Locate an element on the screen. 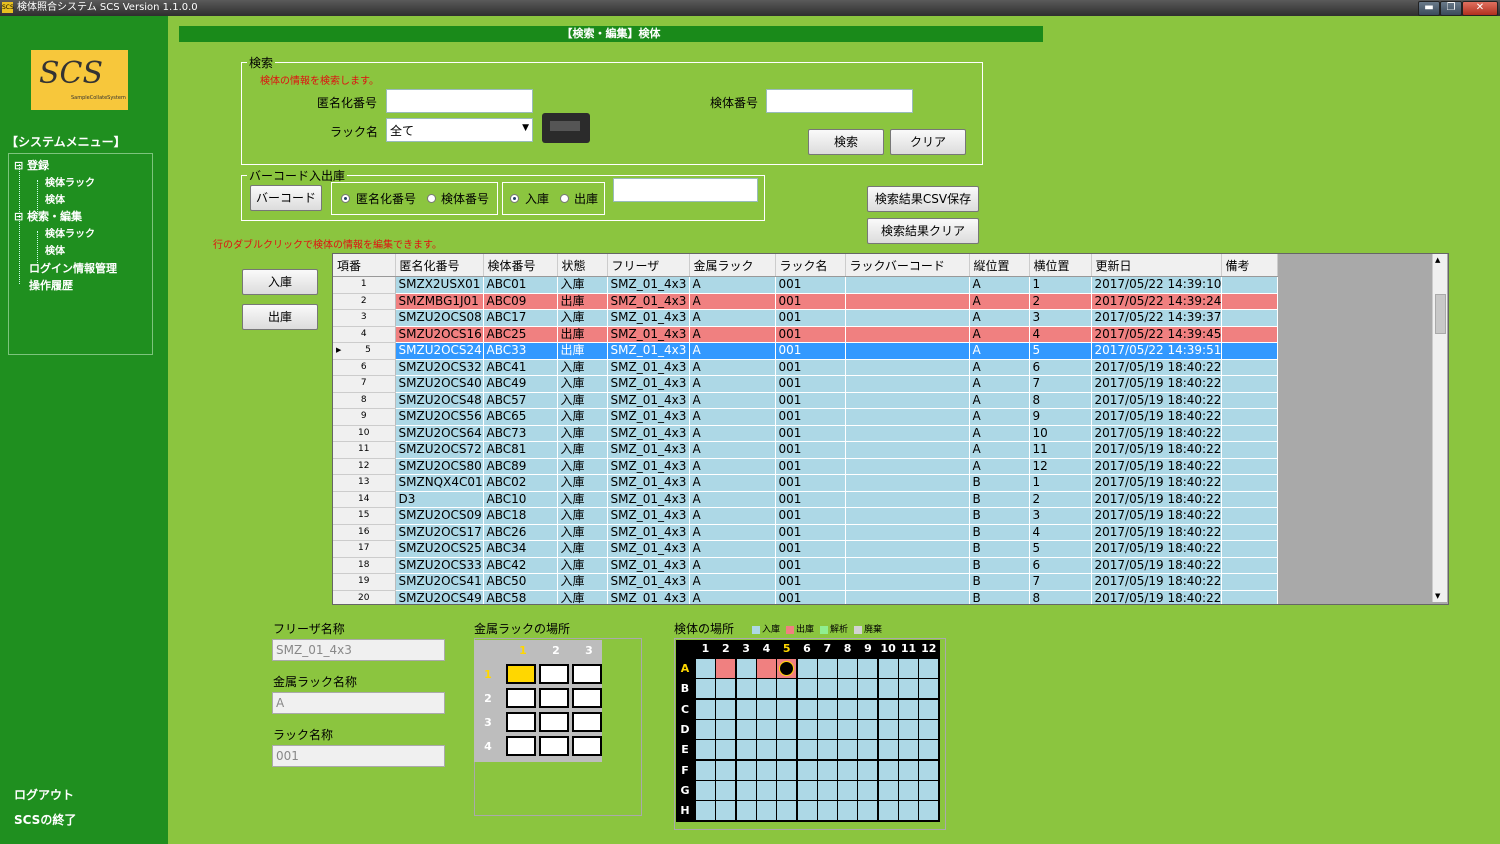  result-clear-button: 検索結果クリア is located at coordinates (923, 231).